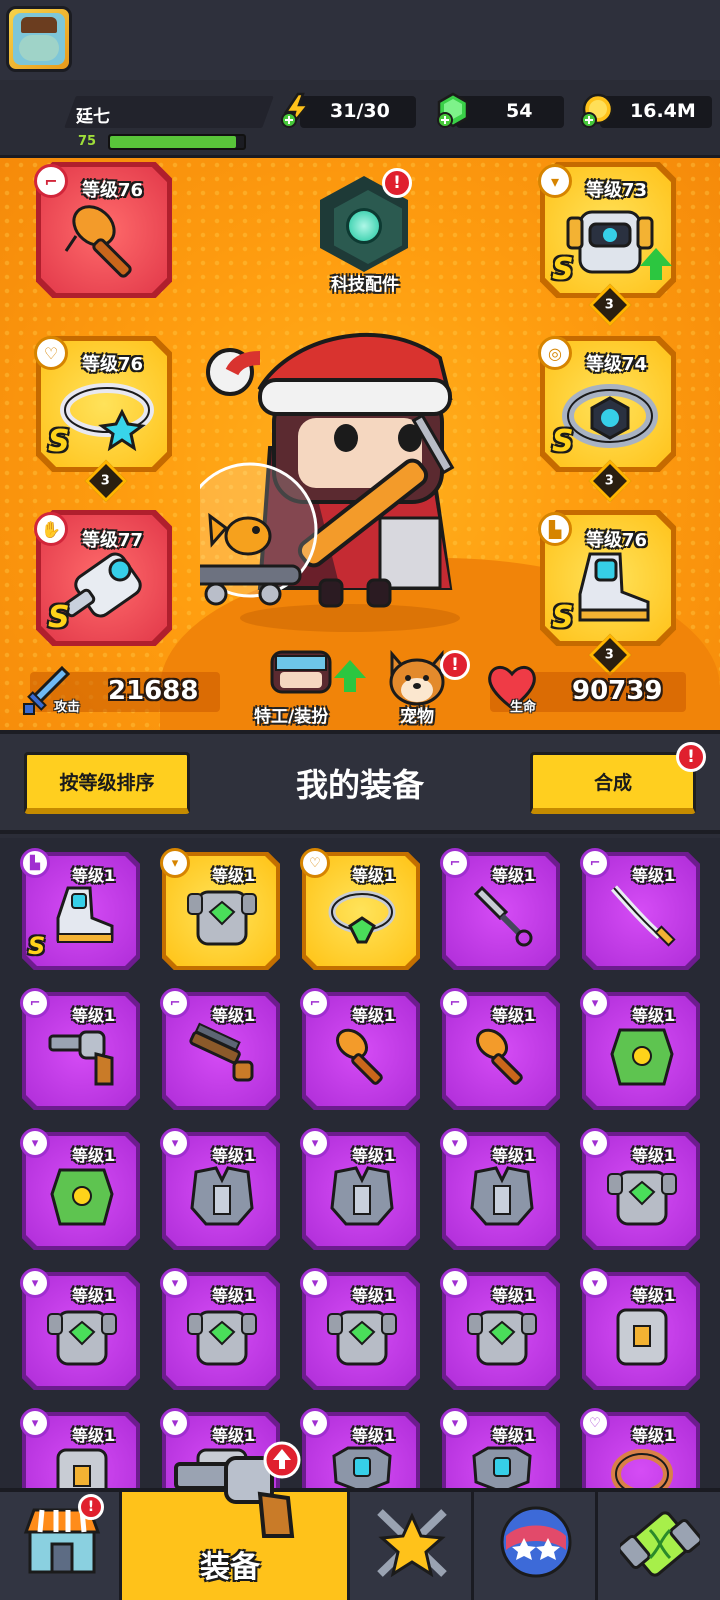  I want to click on slot-weapon-level: 等级76, so click(113, 190).